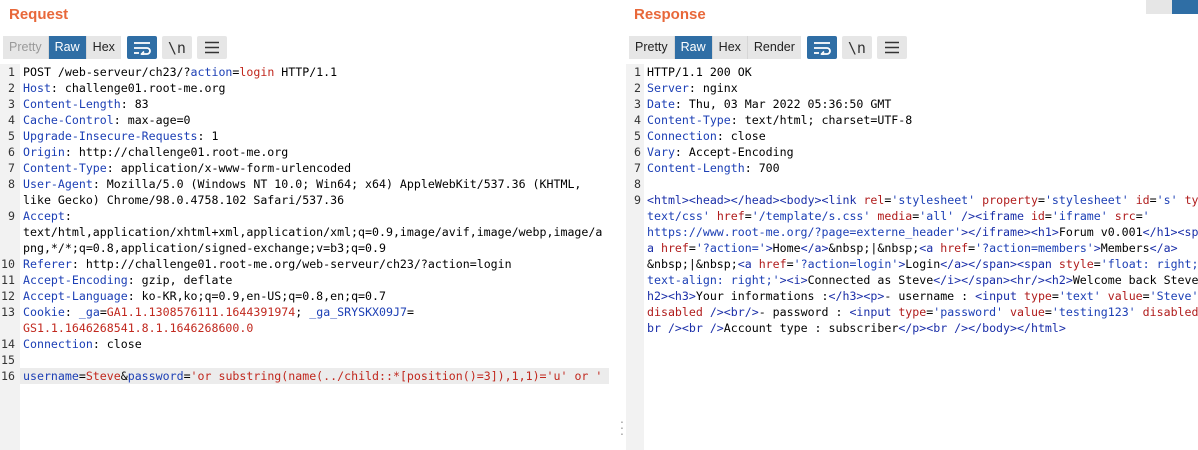 The image size is (1198, 450). What do you see at coordinates (874, 312) in the screenshot?
I see `code-token: <input` at bounding box center [874, 312].